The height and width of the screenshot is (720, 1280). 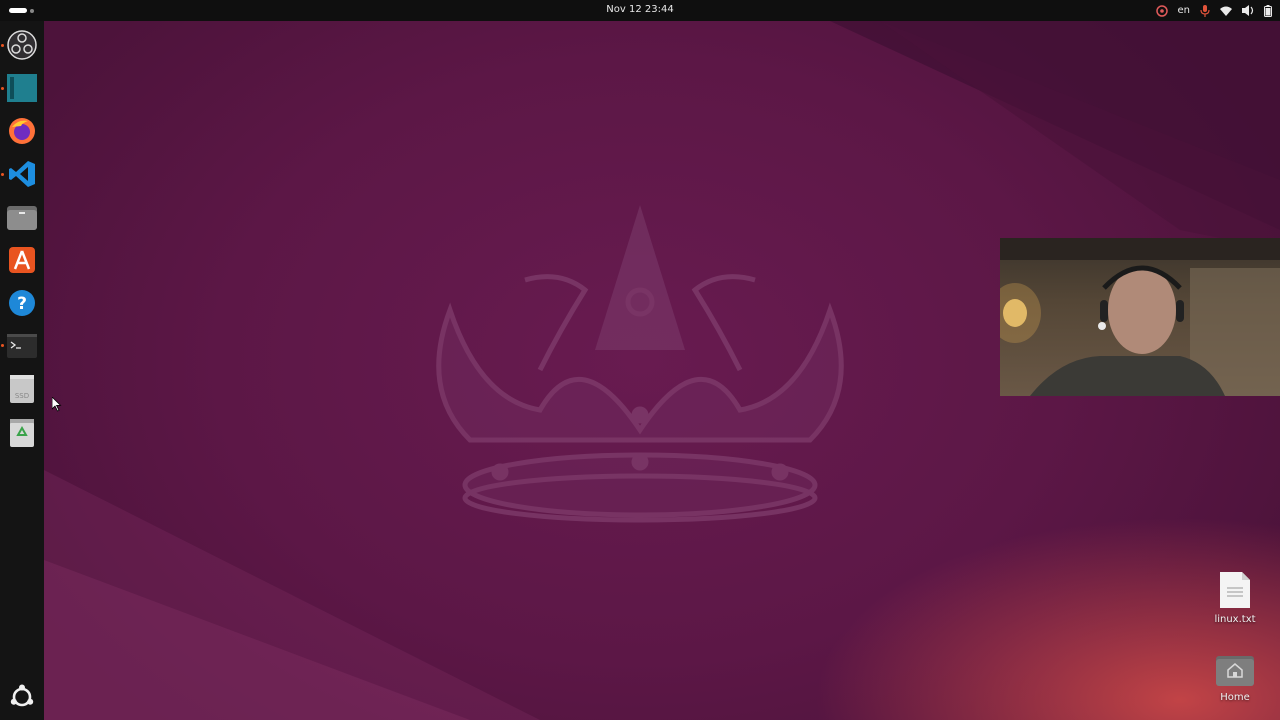 I want to click on volume-icon, so click(x=1248, y=10).